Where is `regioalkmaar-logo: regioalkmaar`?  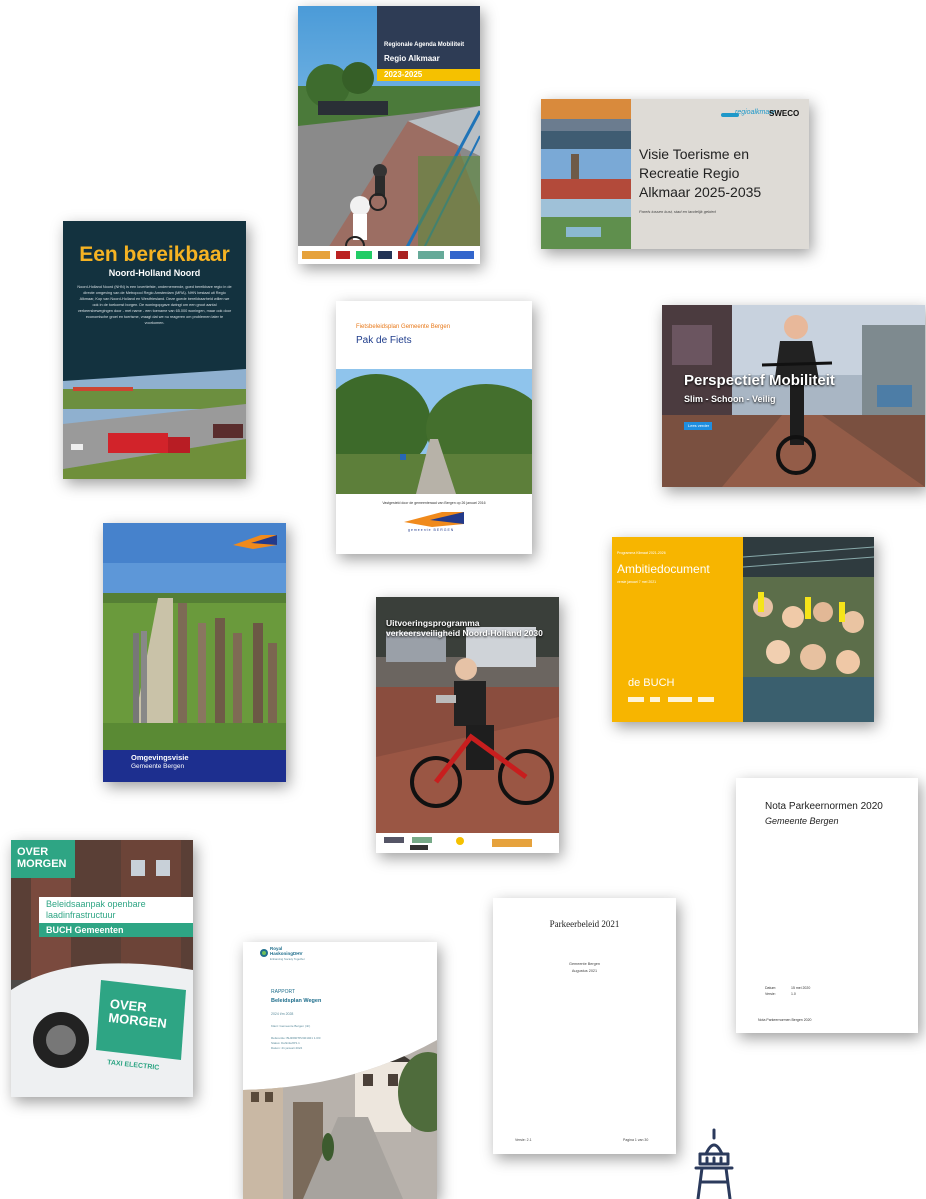
regioalkmaar-logo: regioalkmaar is located at coordinates (748, 114).